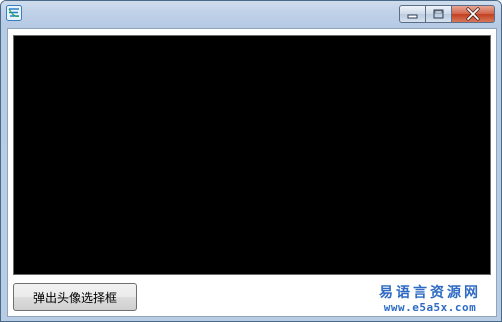  I want to click on minimize-button, so click(412, 14).